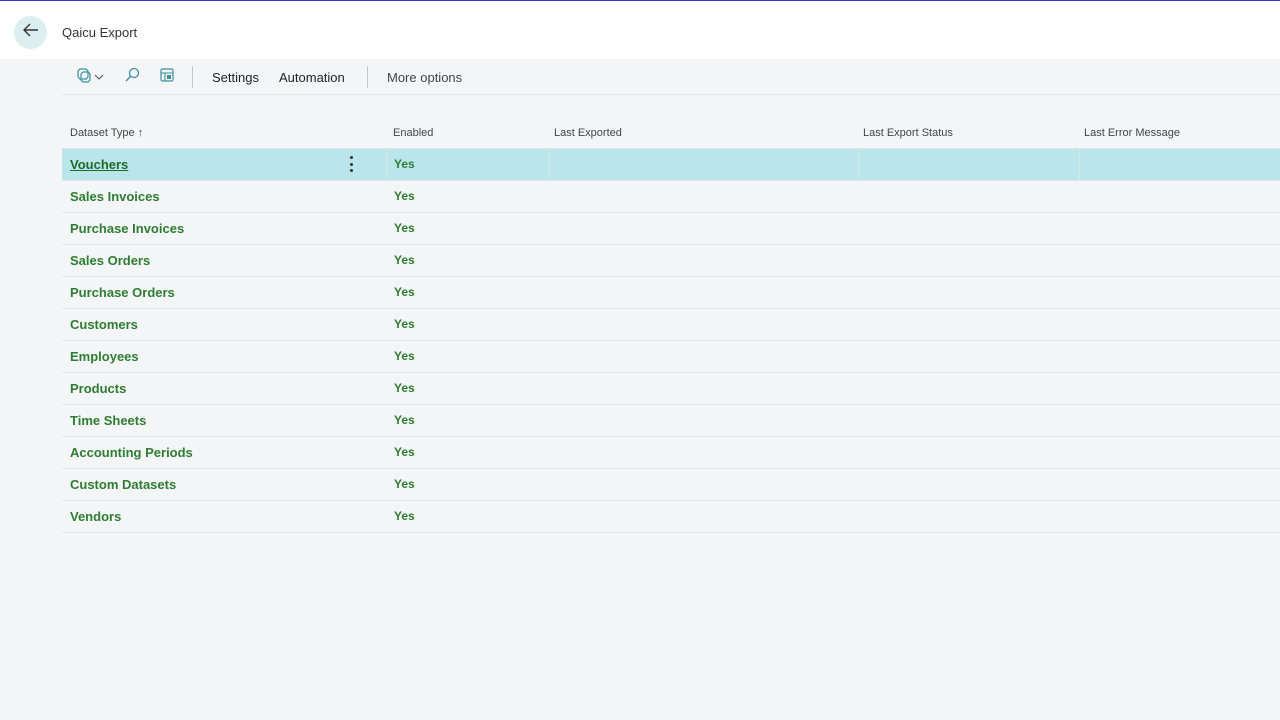  Describe the element at coordinates (127, 228) in the screenshot. I see `dataset-type-link: Purchase Invoices` at that location.